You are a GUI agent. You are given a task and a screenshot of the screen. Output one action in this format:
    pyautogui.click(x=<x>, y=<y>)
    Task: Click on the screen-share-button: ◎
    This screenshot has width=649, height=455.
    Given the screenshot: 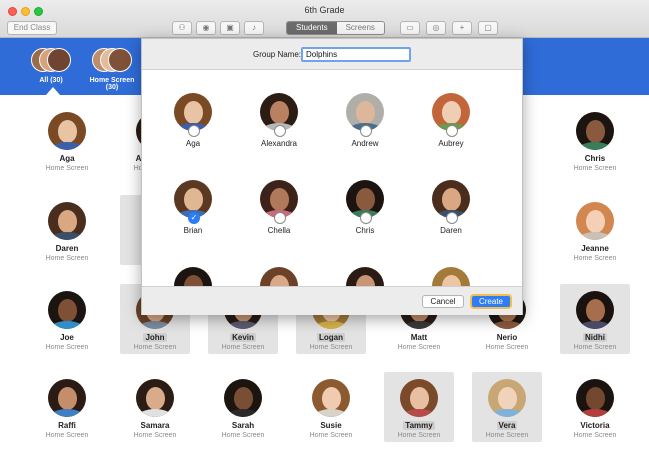 What is the action you would take?
    pyautogui.click(x=436, y=28)
    